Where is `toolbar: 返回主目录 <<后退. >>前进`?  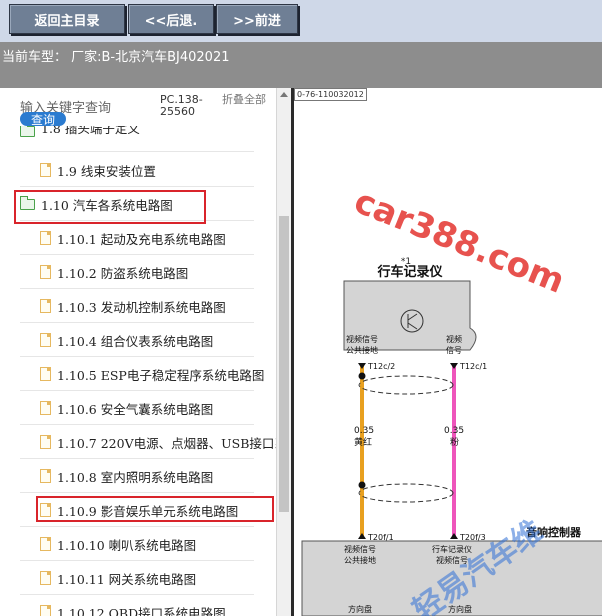 toolbar: 返回主目录 <<后退. >>前进 is located at coordinates (301, 21).